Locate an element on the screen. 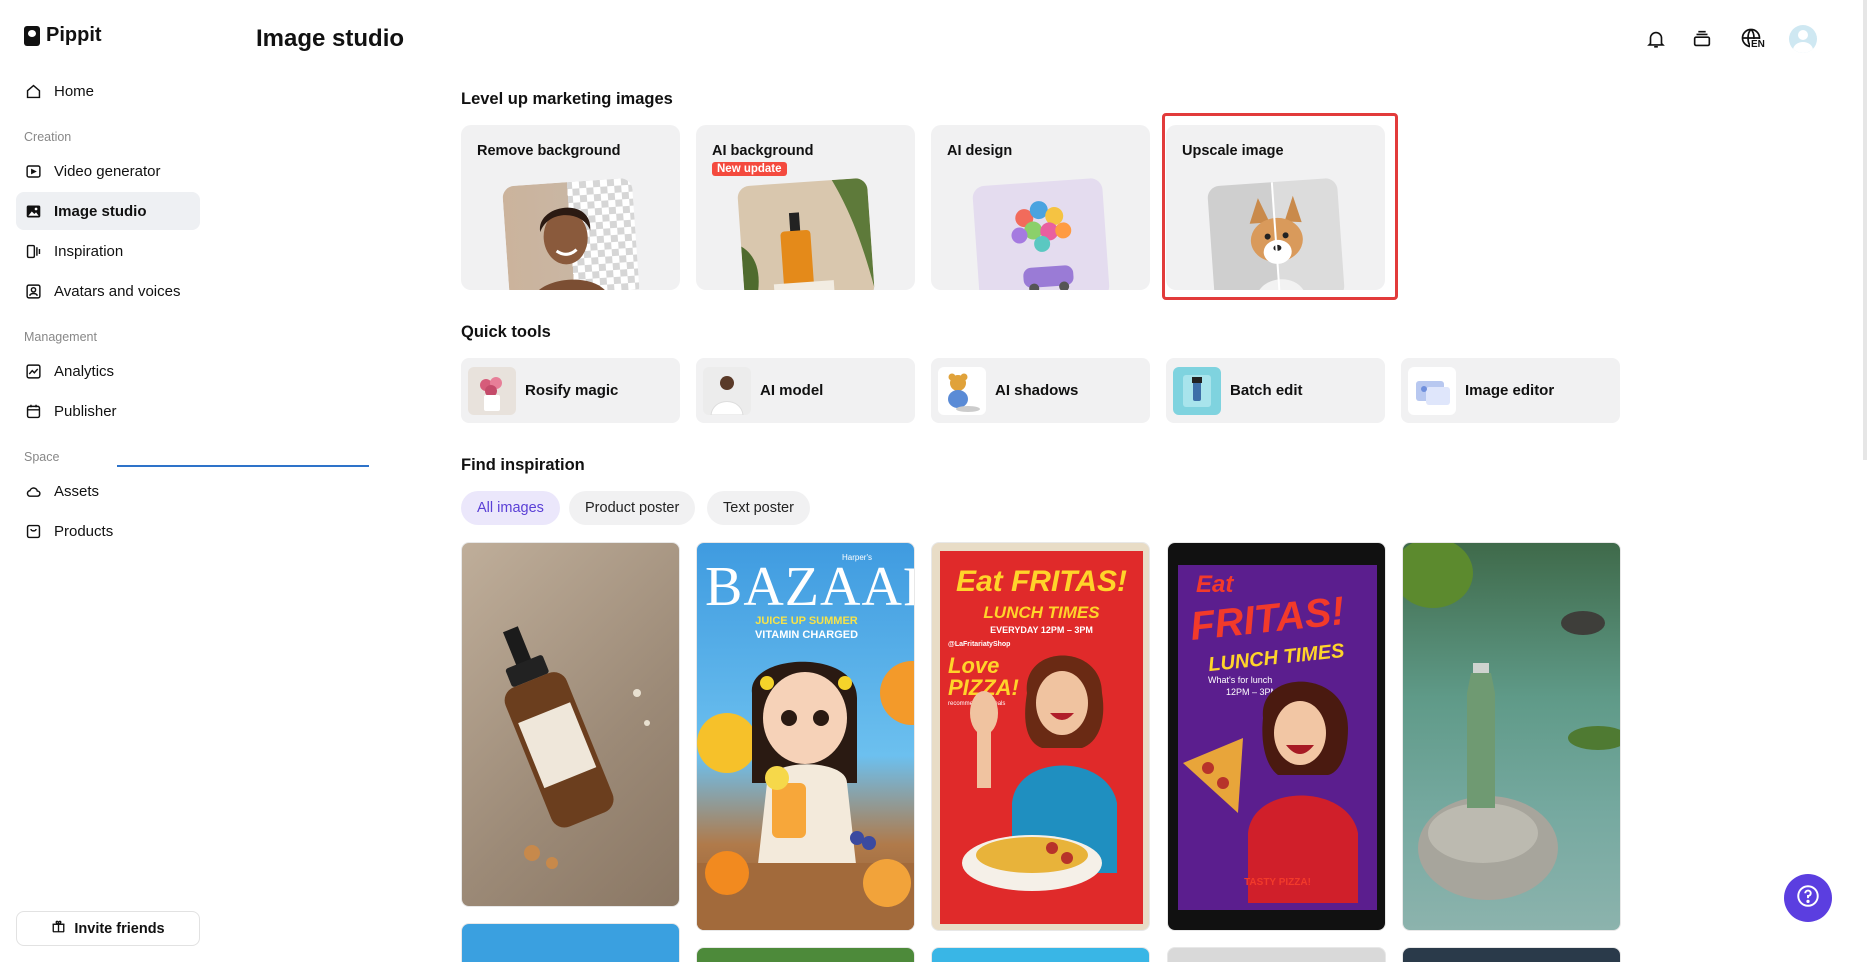  tool-image-editor: Image editor is located at coordinates (1510, 390).